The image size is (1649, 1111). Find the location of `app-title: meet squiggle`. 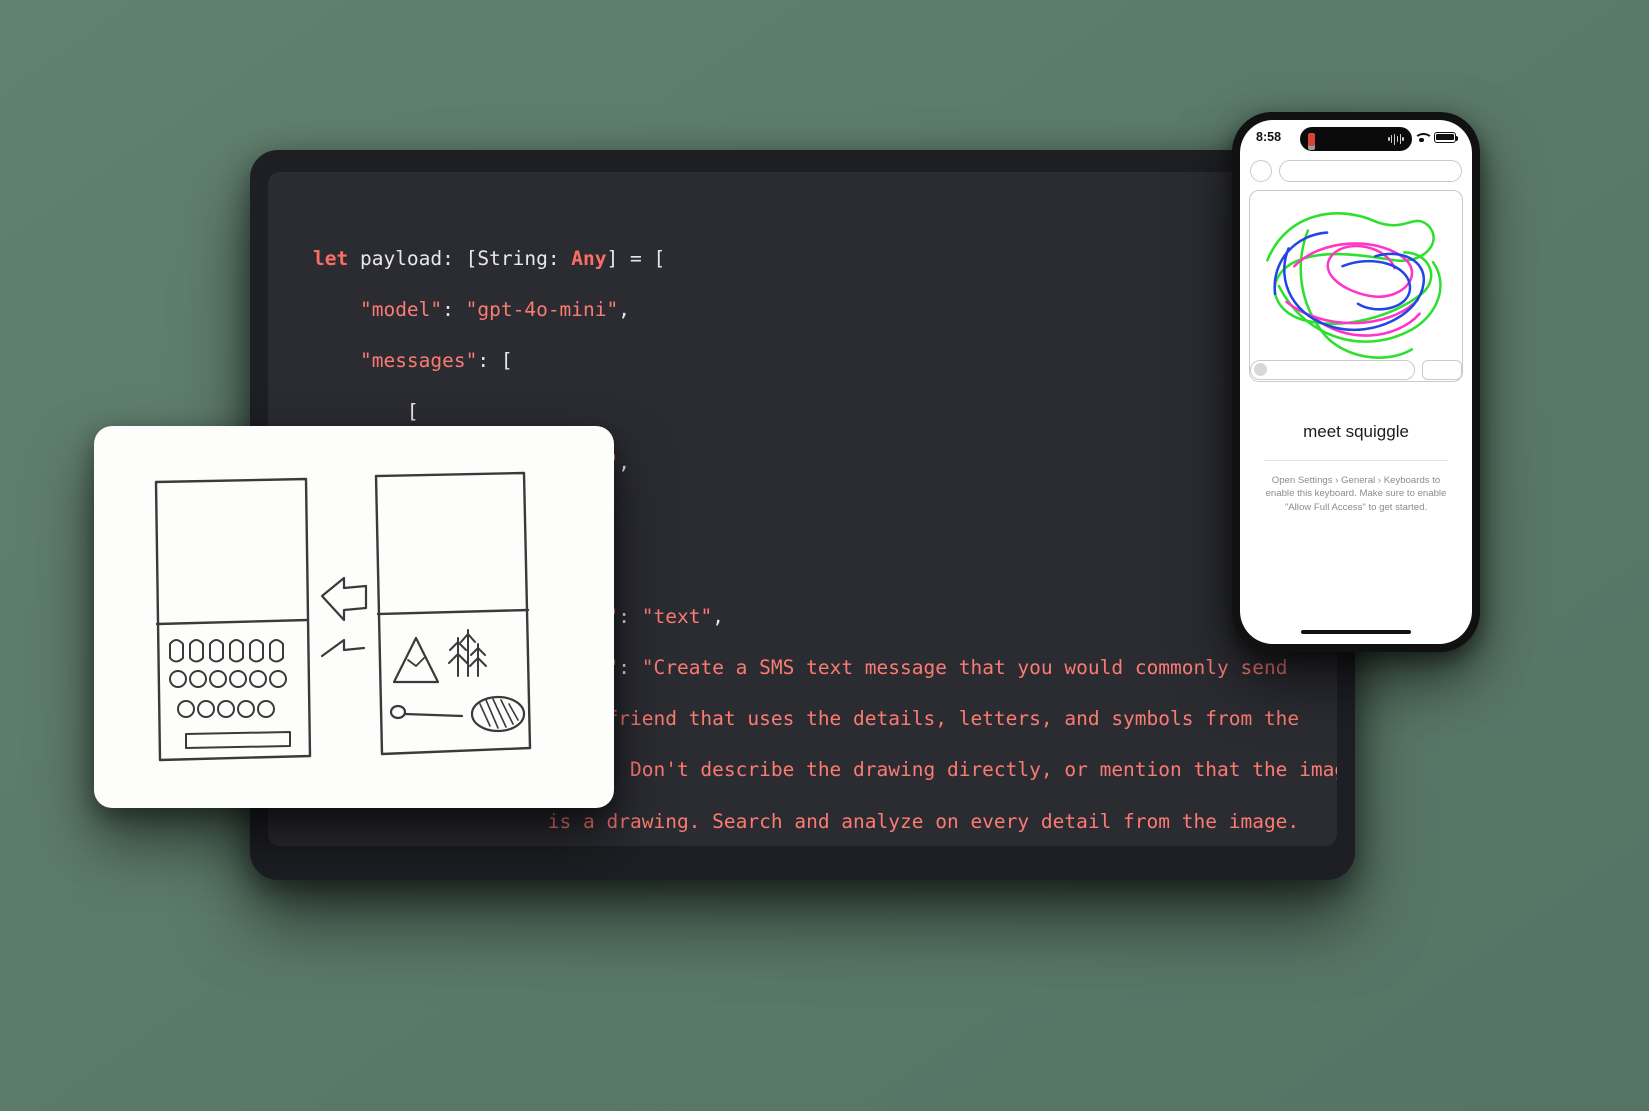

app-title: meet squiggle is located at coordinates (1356, 431).